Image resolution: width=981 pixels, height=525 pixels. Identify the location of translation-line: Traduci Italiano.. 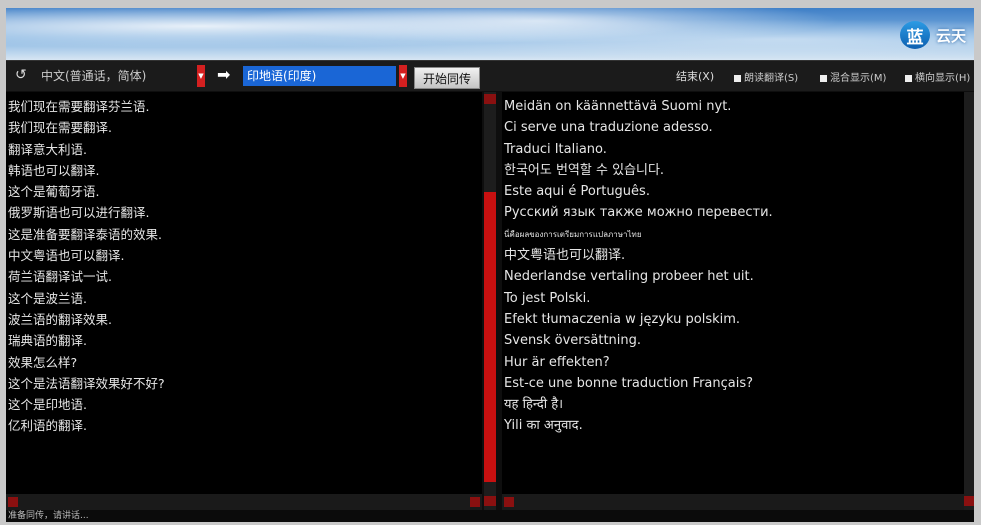
(555, 149).